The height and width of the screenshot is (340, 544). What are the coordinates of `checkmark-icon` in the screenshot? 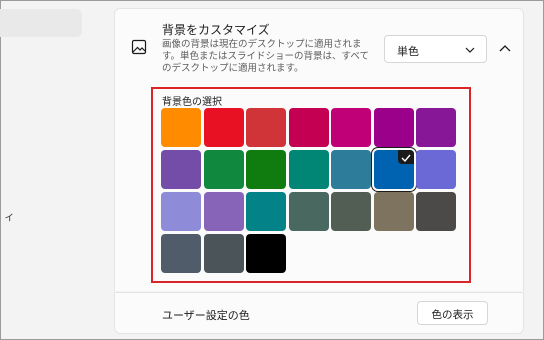 It's located at (405, 157).